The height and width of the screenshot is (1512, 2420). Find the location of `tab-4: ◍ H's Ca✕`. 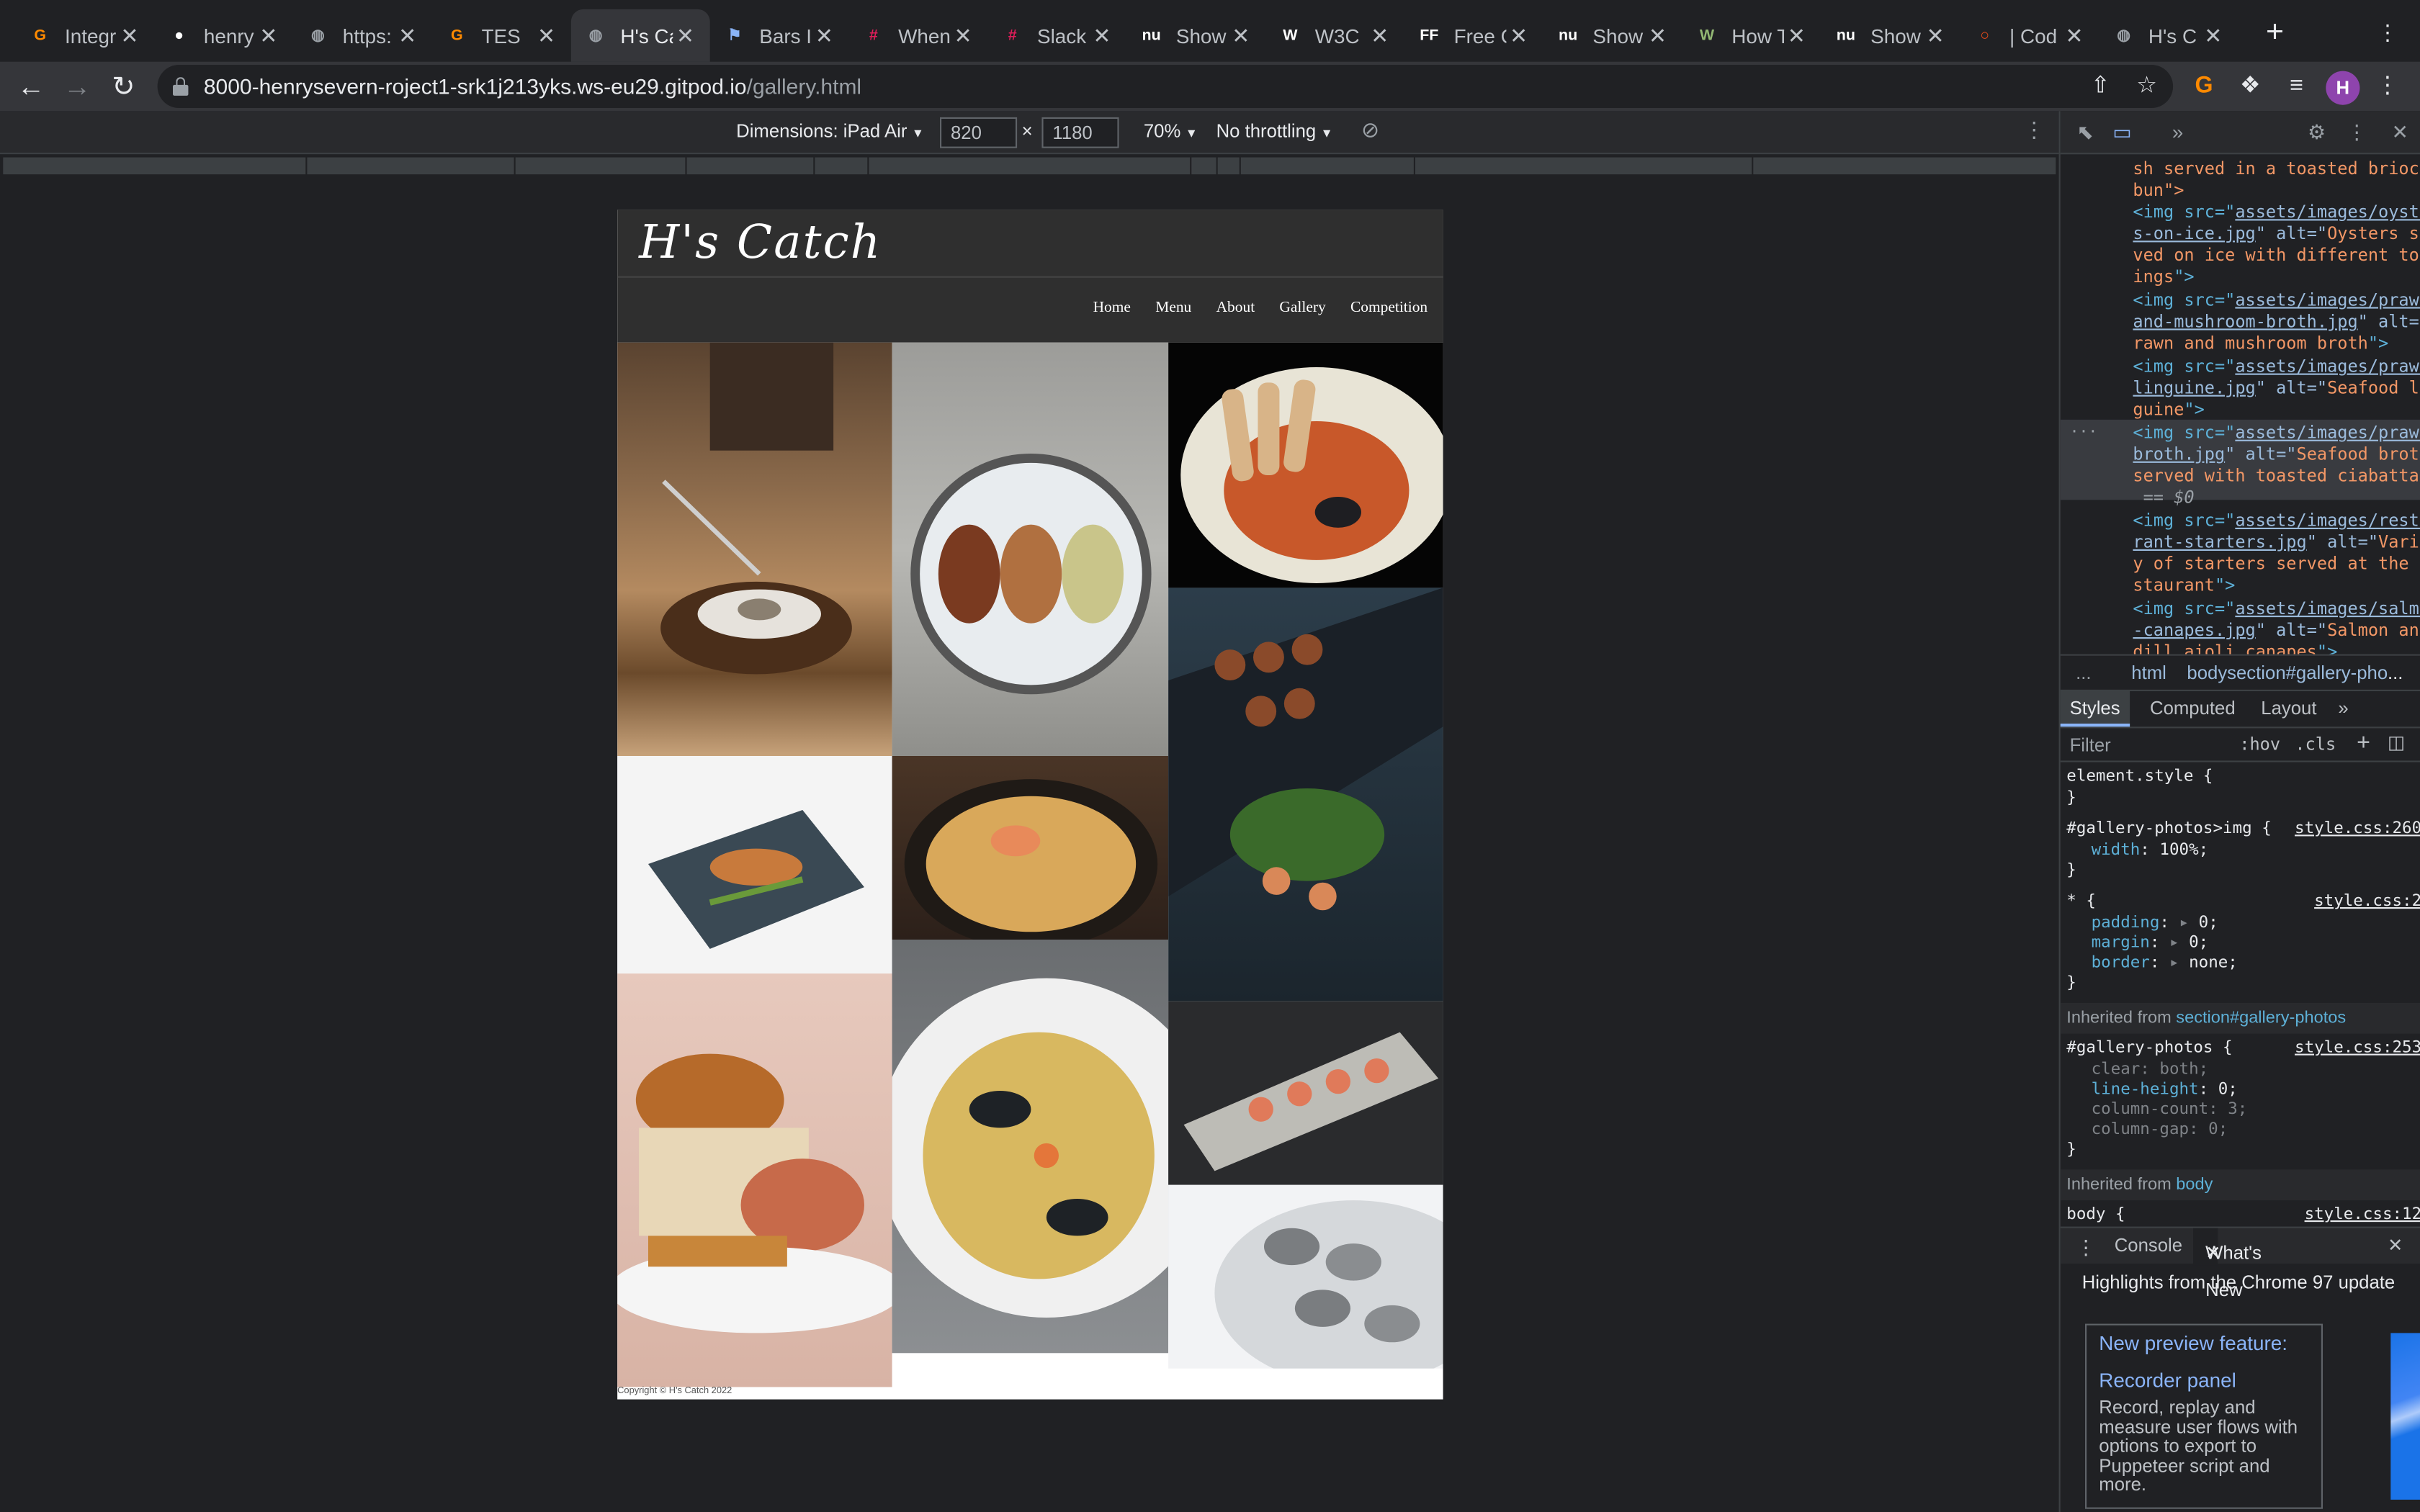

tab-4: ◍ H's Ca✕ is located at coordinates (640, 35).